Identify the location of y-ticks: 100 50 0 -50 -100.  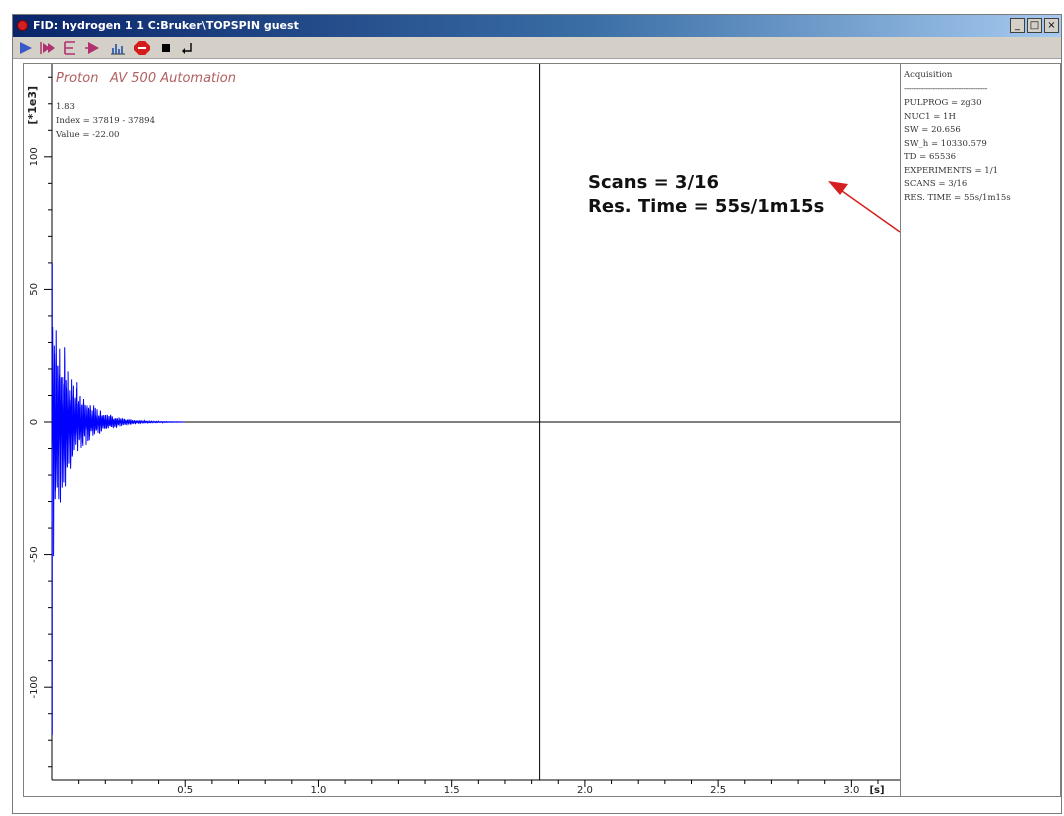
(40, 422).